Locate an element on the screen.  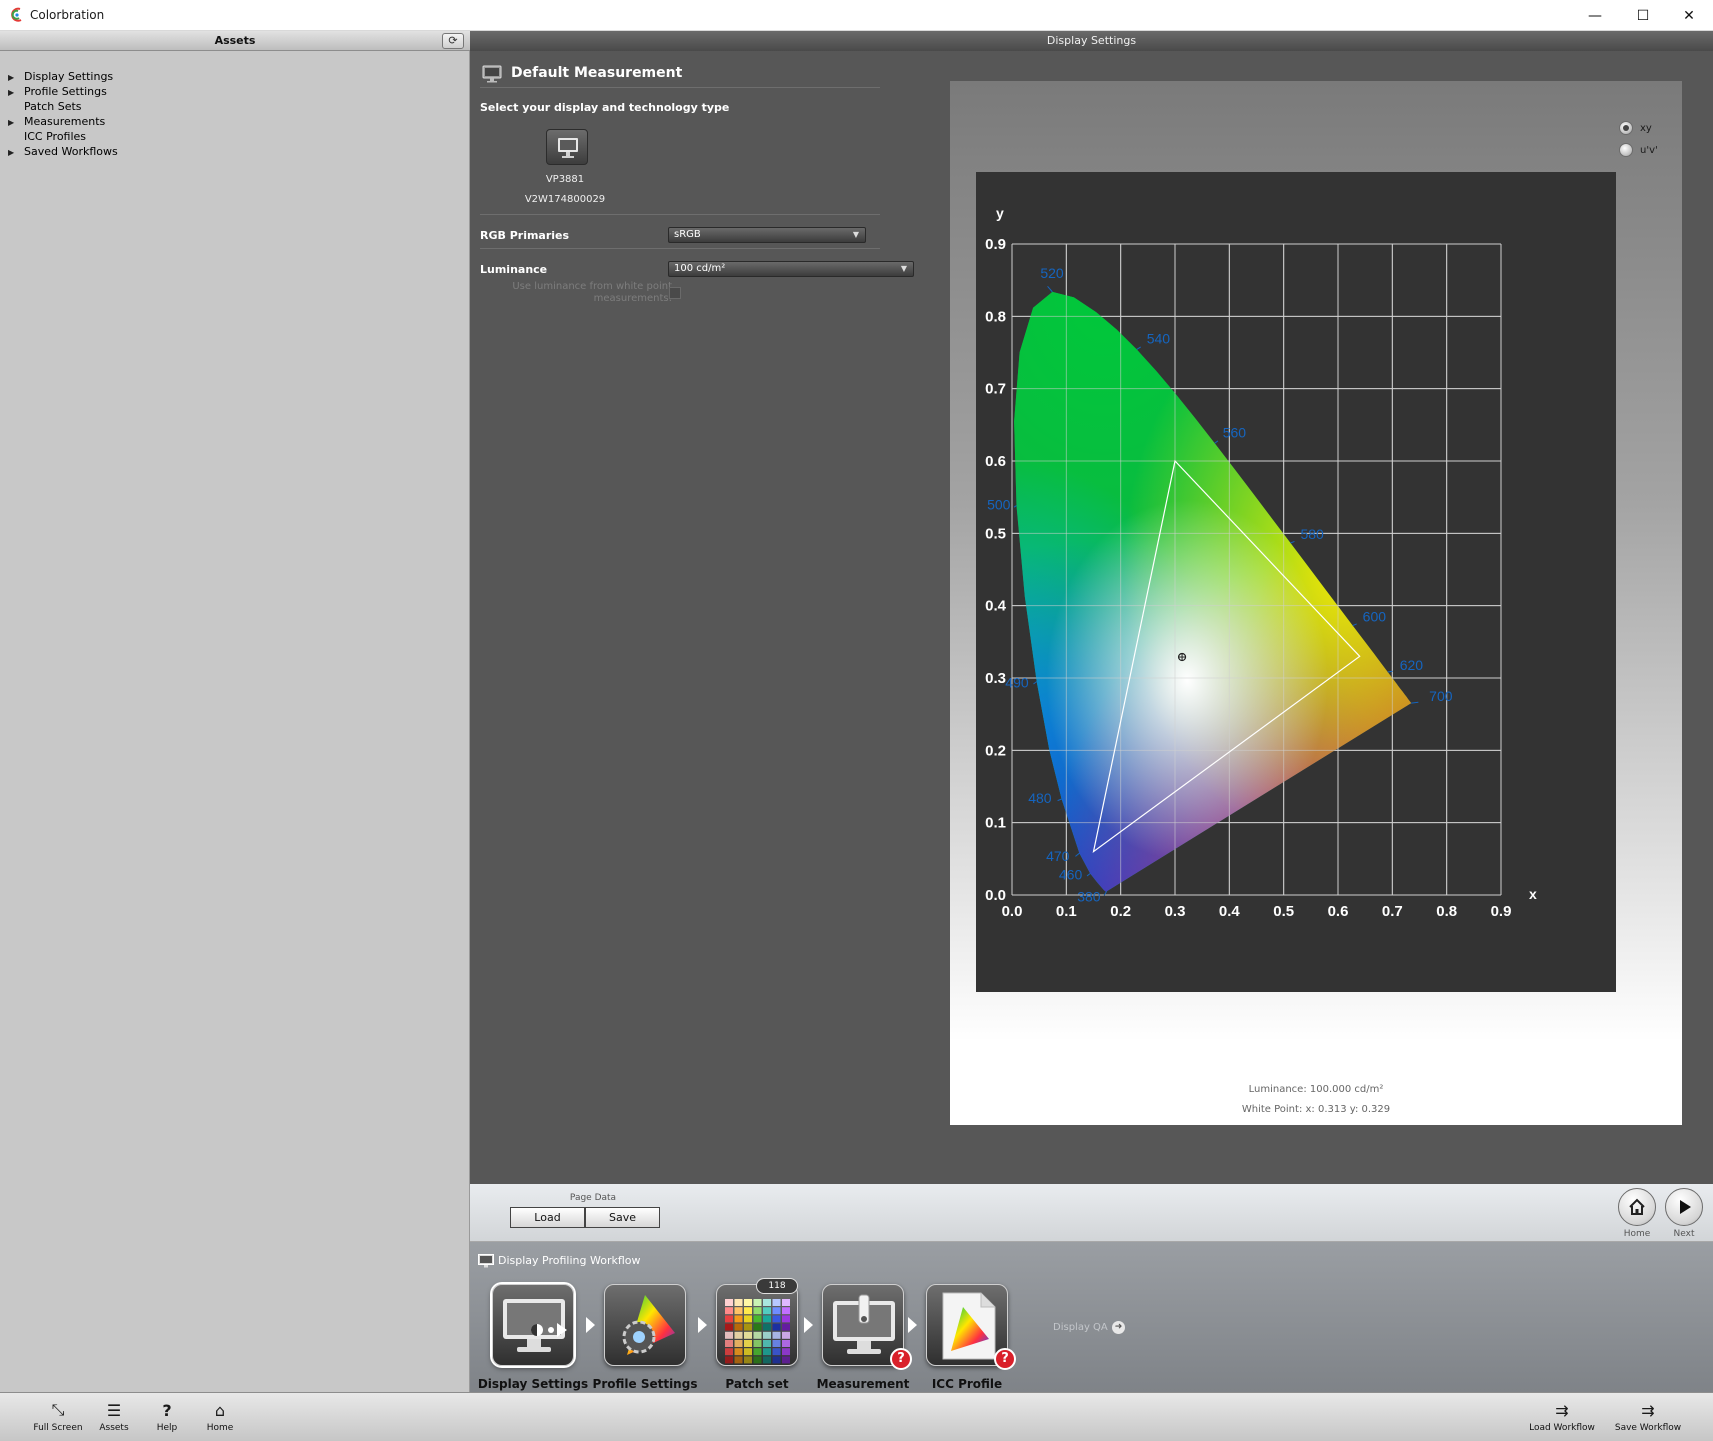
save-workflow-icon: ⇉ is located at coordinates (1648, 1410).